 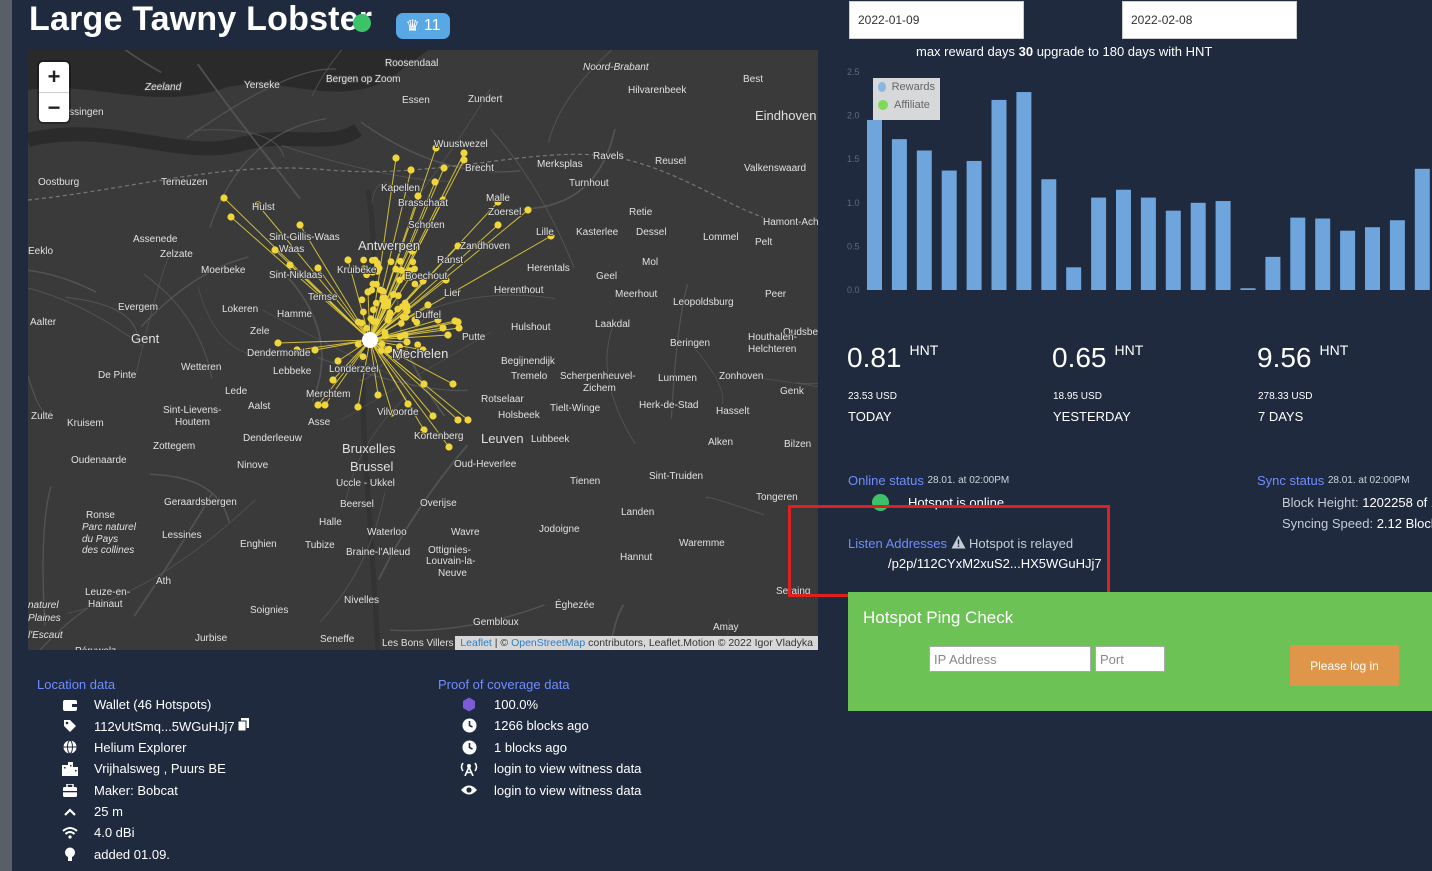 I want to click on block-height-label: Block Height:, so click(x=1320, y=502).